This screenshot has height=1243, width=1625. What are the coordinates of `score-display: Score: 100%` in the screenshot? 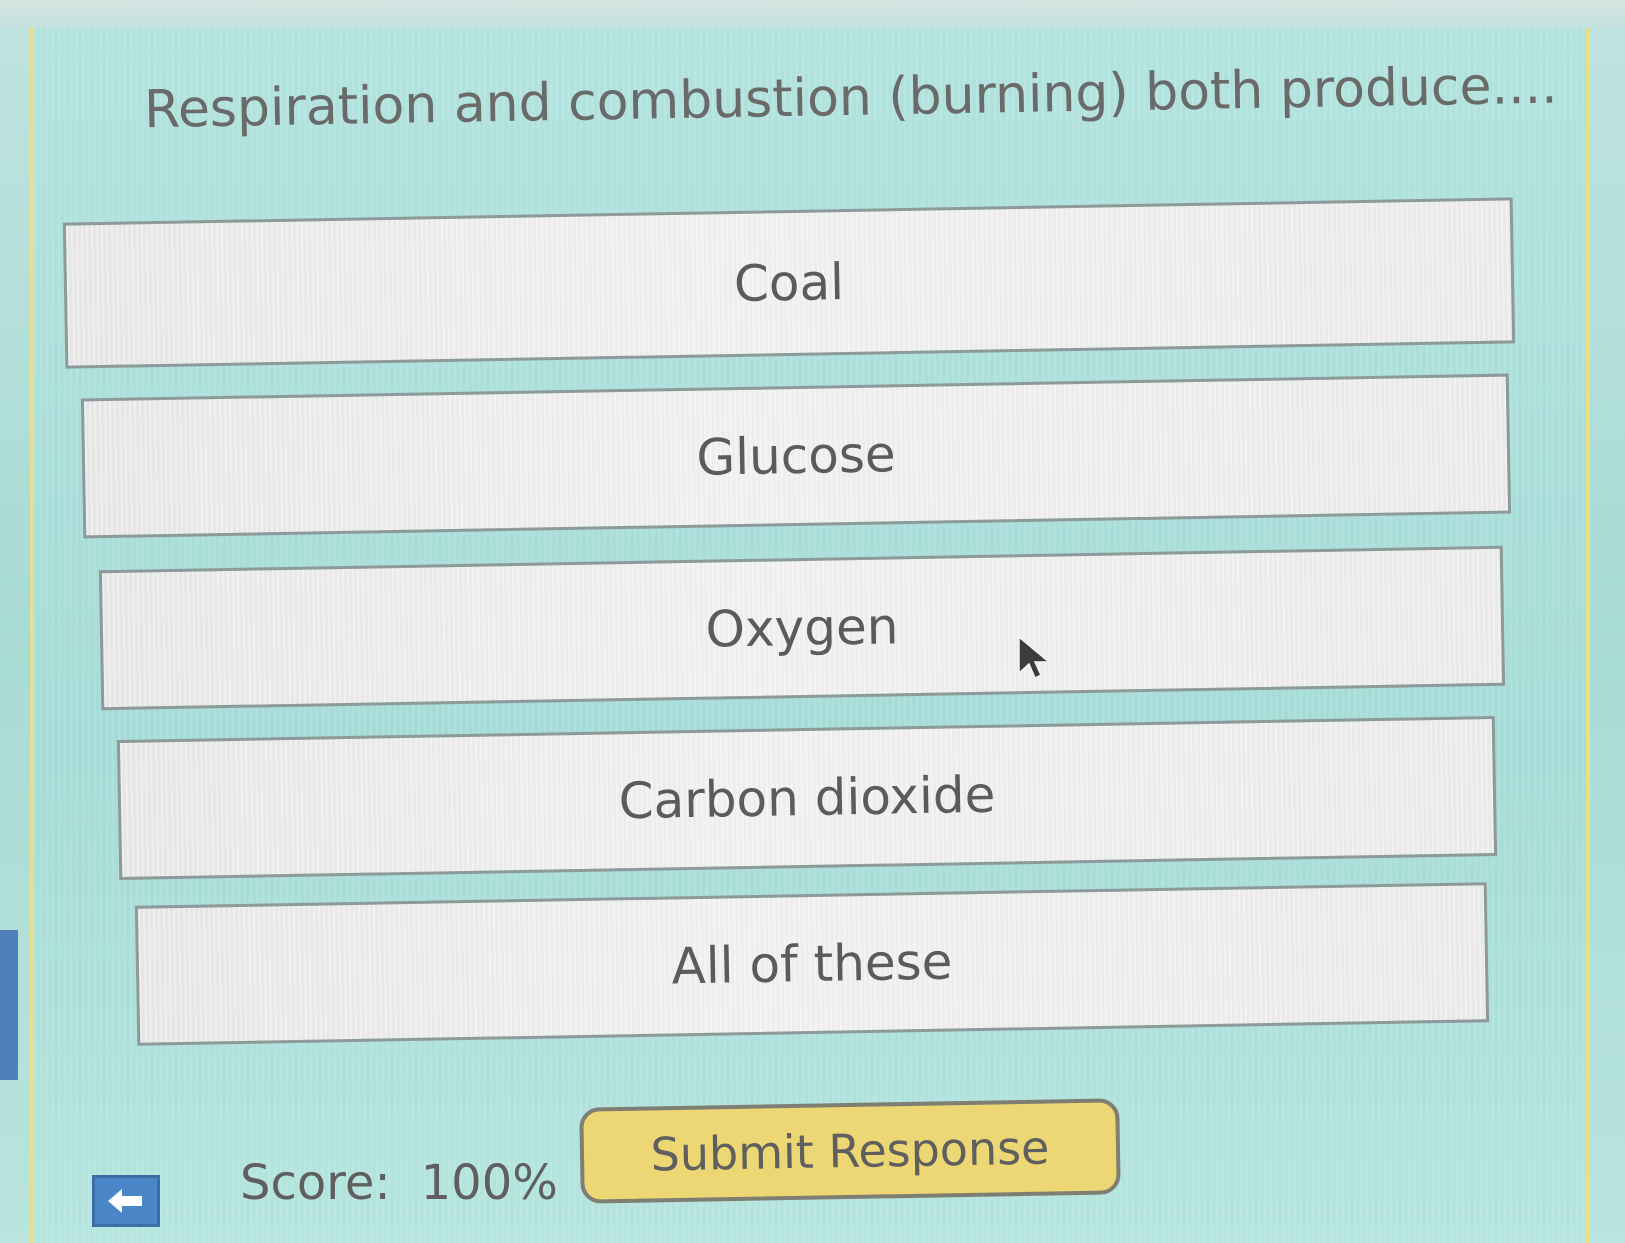 It's located at (399, 1183).